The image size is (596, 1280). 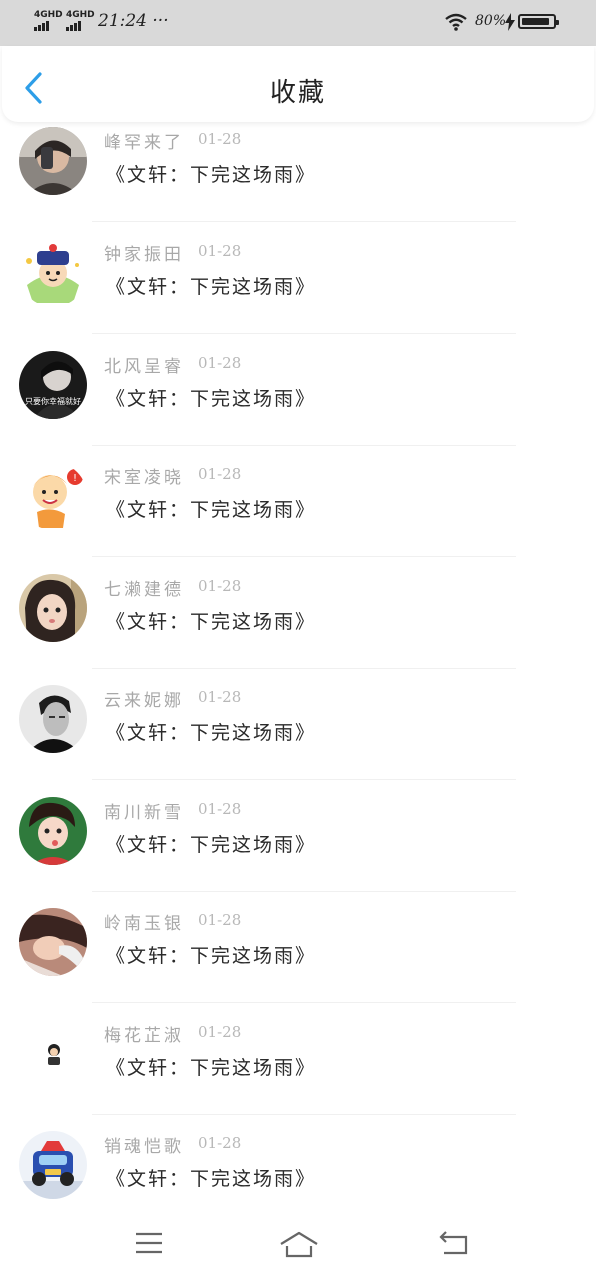 I want to click on home-icon, so click(x=299, y=1244).